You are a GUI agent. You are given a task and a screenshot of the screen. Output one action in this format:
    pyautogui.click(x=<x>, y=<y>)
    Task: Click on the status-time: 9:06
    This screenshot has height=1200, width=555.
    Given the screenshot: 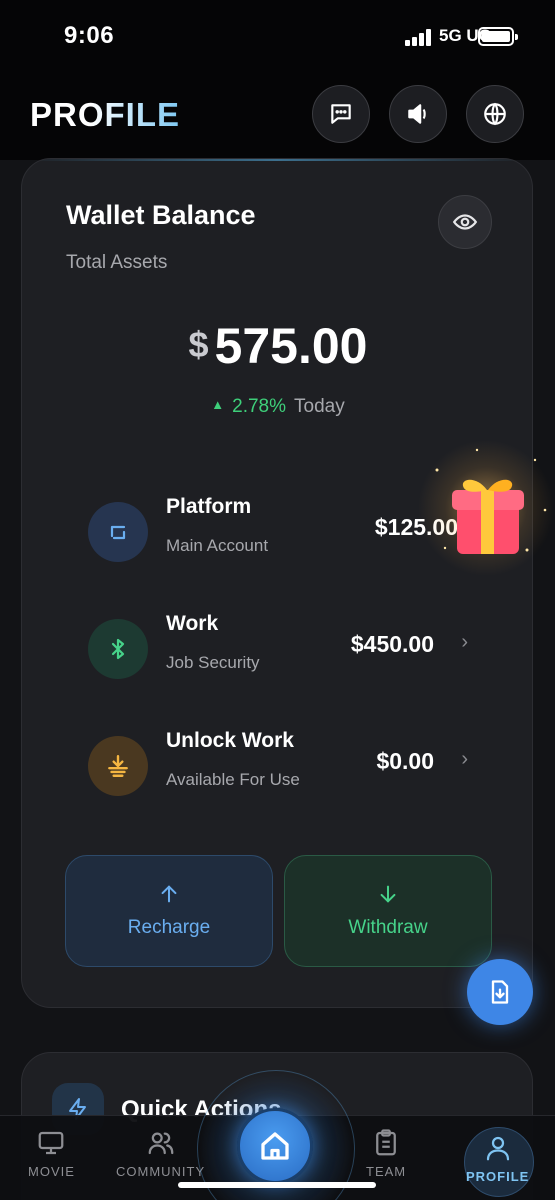 What is the action you would take?
    pyautogui.click(x=89, y=35)
    